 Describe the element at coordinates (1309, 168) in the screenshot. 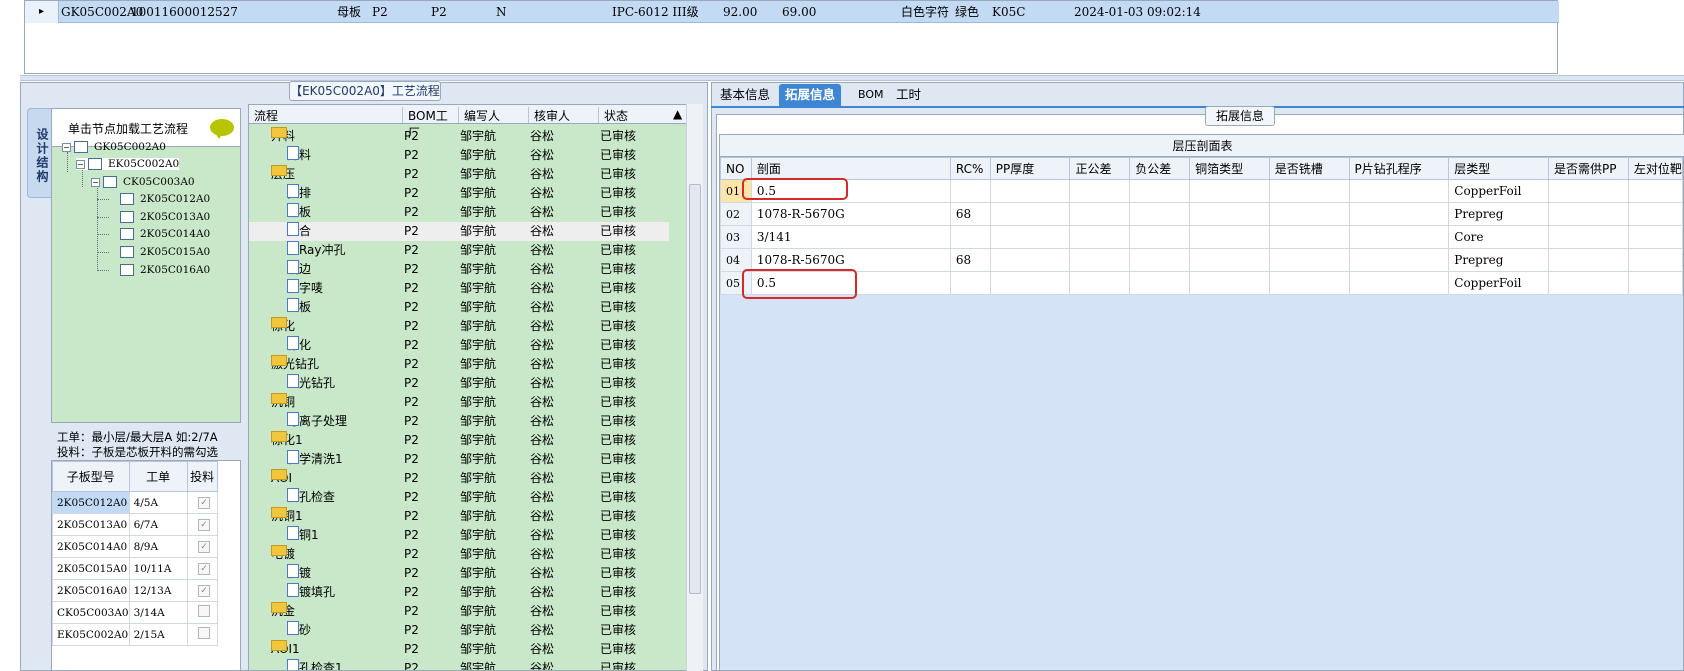

I see `col-header: 是否铣槽` at that location.